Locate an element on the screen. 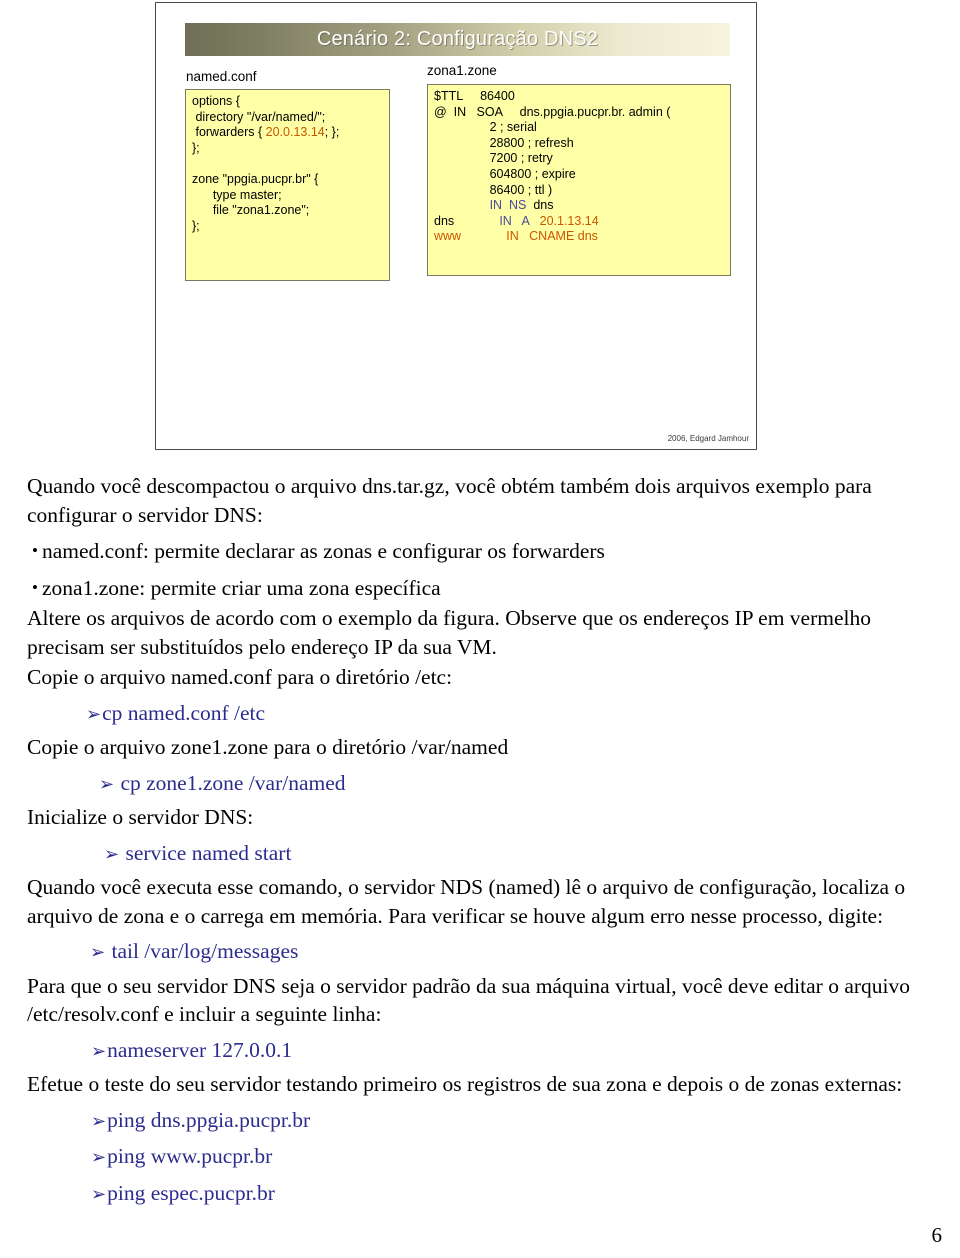  slide-title-banner: Cenário 2: Configuração DNS2 is located at coordinates (457, 39).